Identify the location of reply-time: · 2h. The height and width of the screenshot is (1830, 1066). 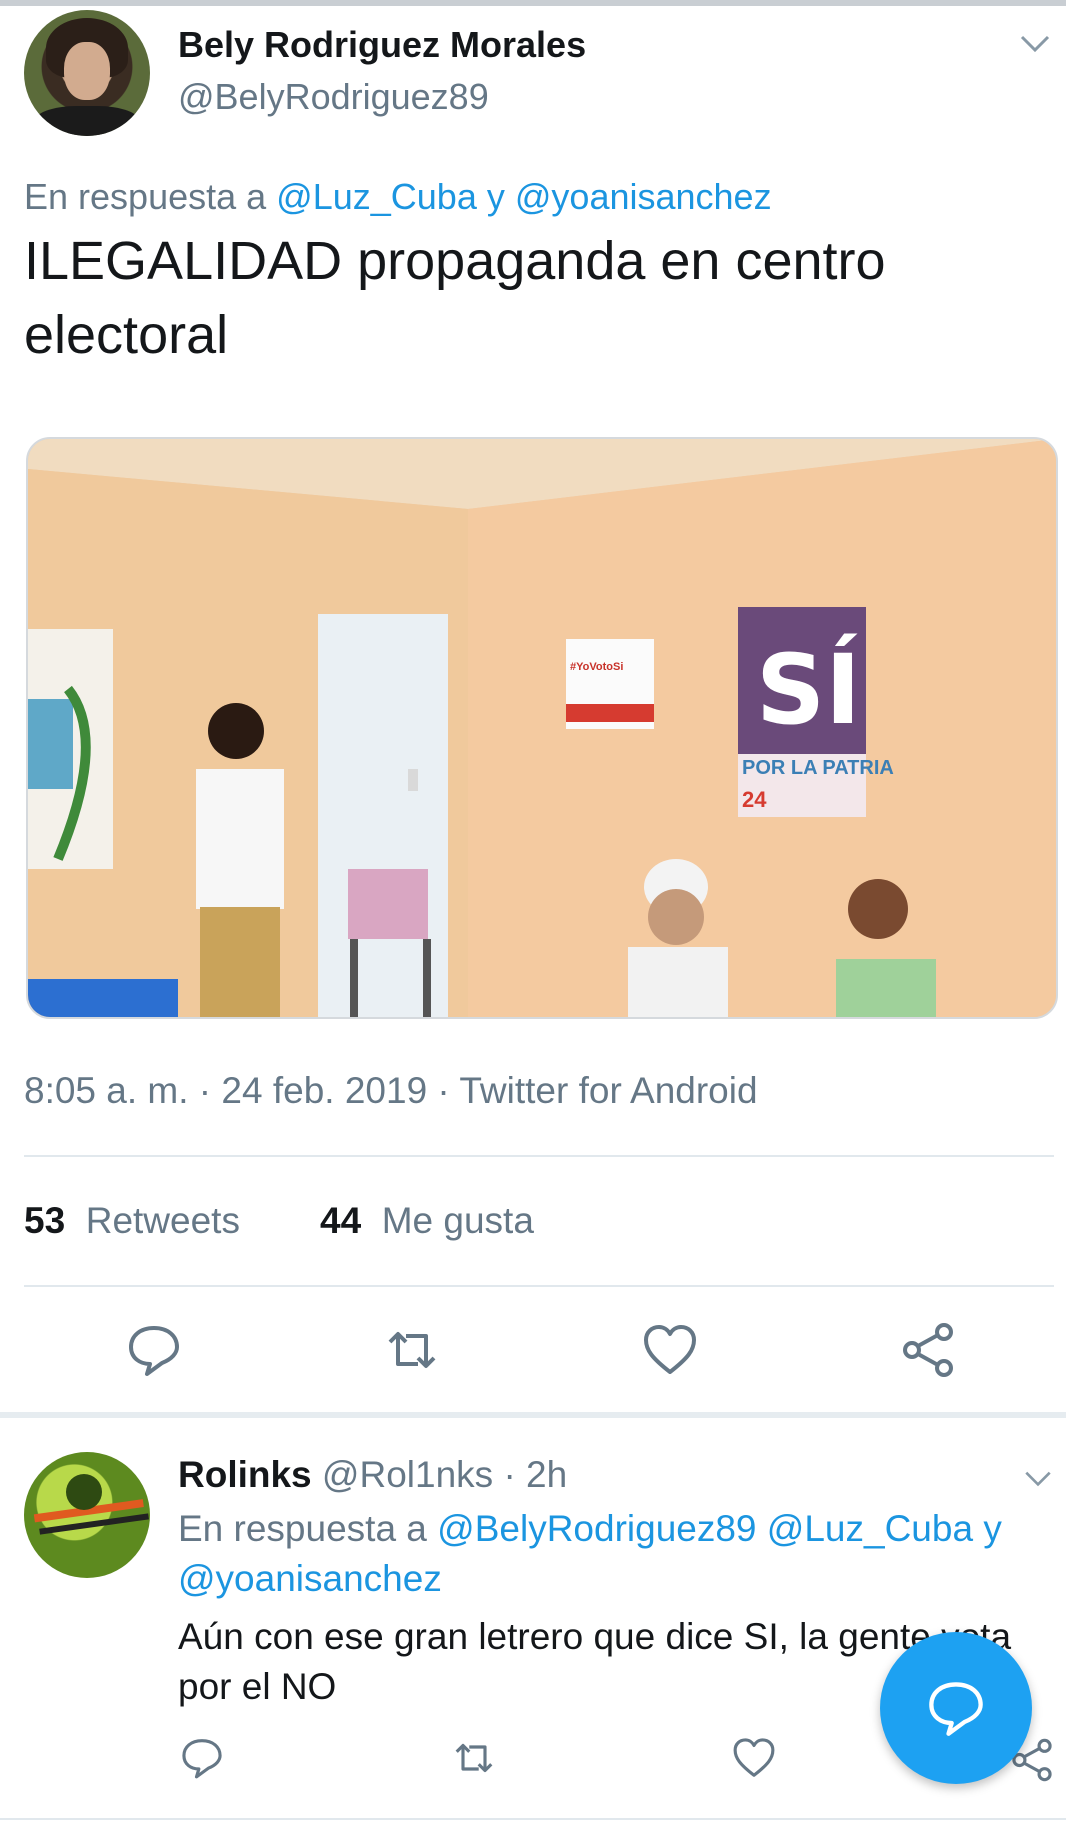
(535, 1474).